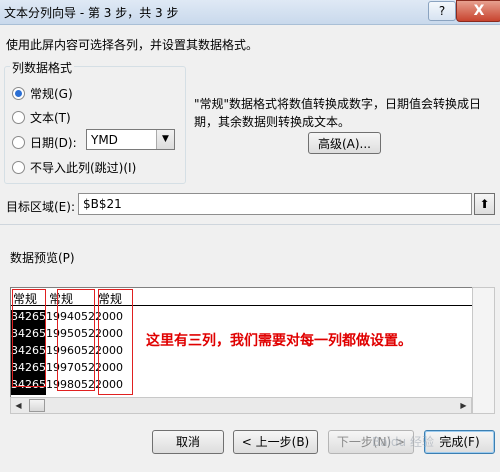 The image size is (500, 472). Describe the element at coordinates (403, 442) in the screenshot. I see `watermark: Baidu 经验` at that location.